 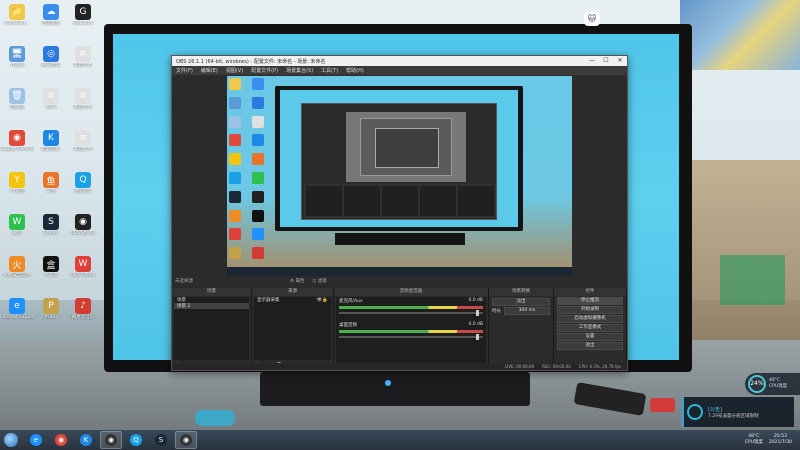 What do you see at coordinates (752, 280) in the screenshot?
I see `green-box` at bounding box center [752, 280].